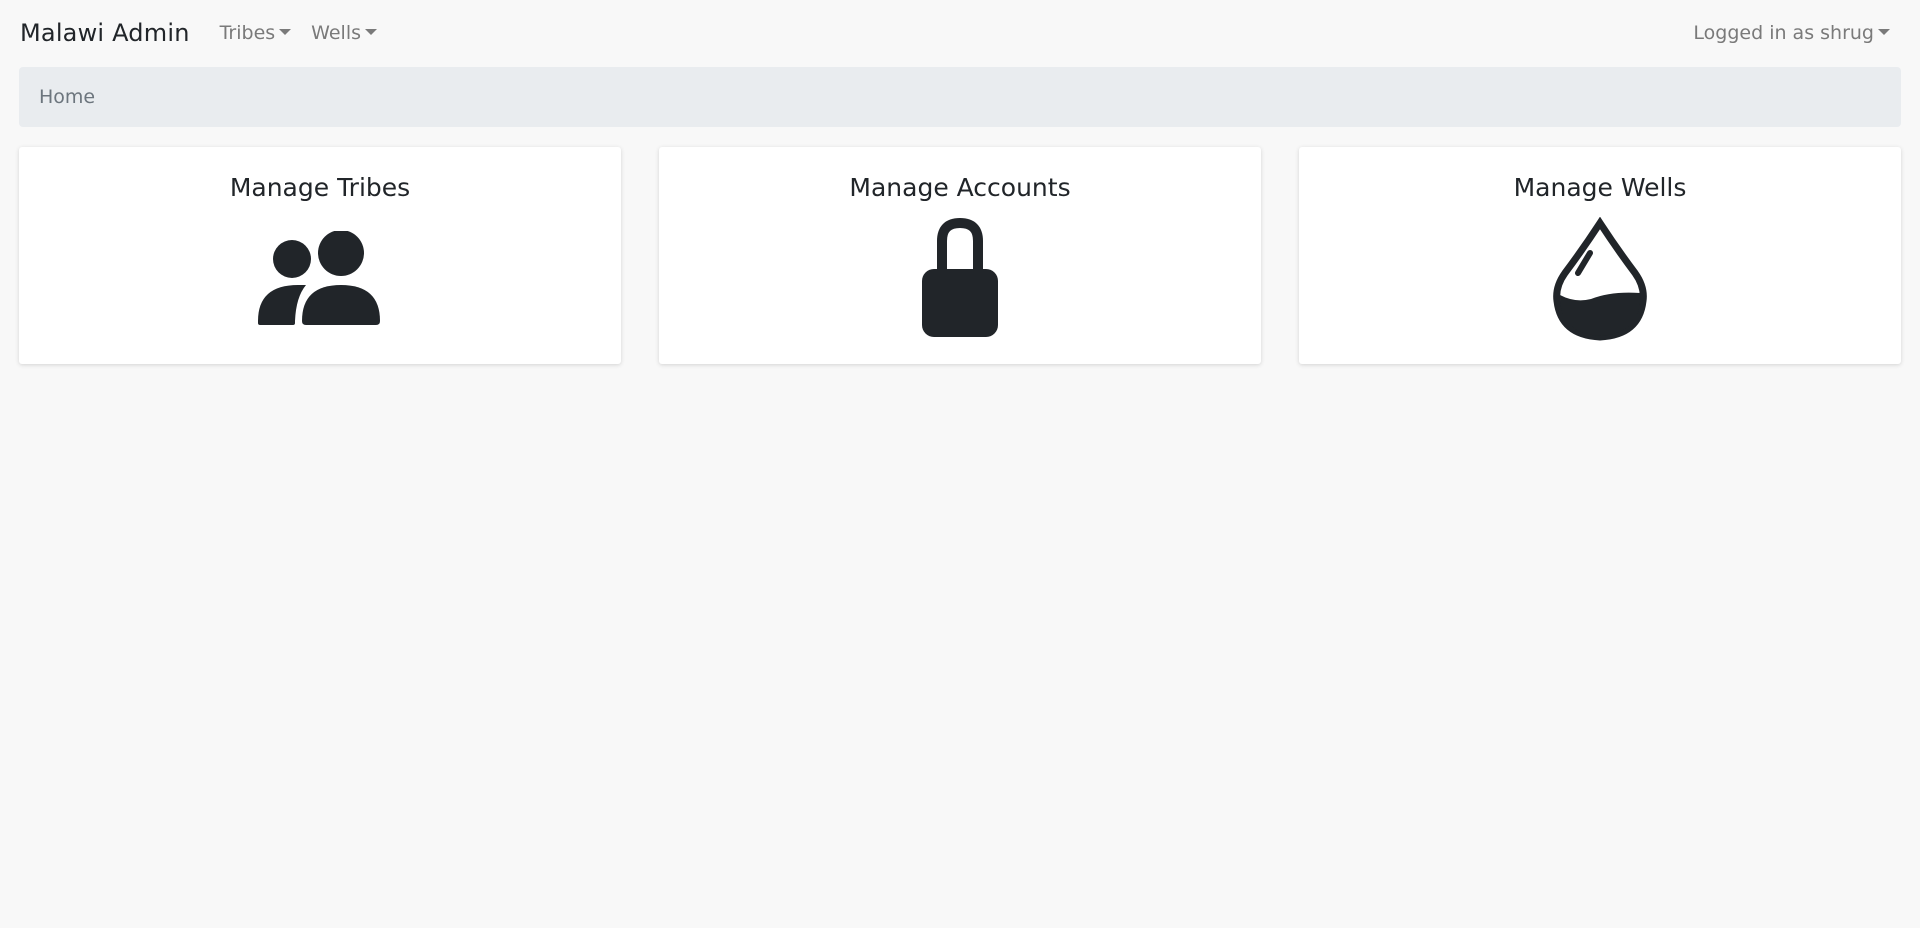 This screenshot has height=928, width=1920. What do you see at coordinates (1600, 187) in the screenshot?
I see `card-title: Manage Wells` at bounding box center [1600, 187].